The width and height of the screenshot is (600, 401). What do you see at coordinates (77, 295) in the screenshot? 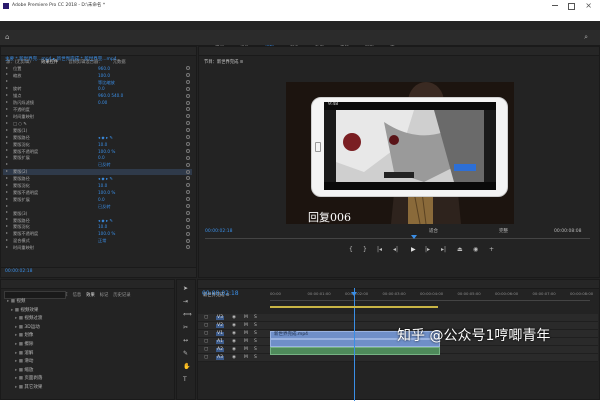
I see `effects-panel-tab-3: 信息` at bounding box center [77, 295].